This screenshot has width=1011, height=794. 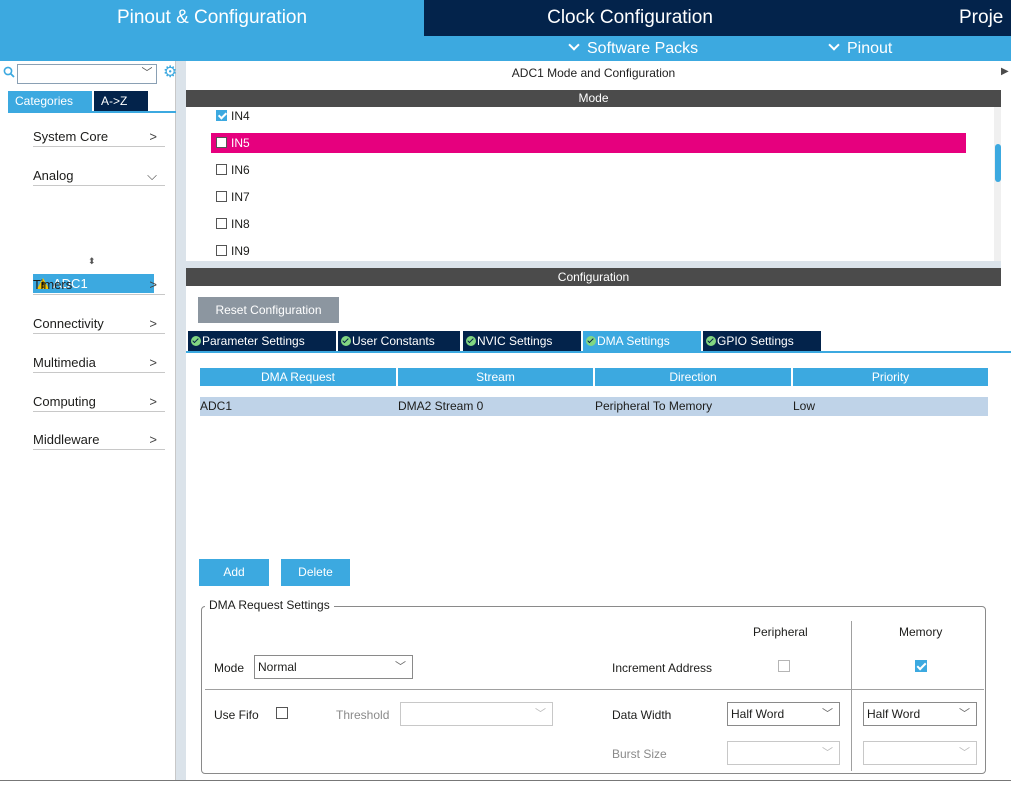 I want to click on panel-title: ADC1 Mode and Configuration, so click(x=593, y=73).